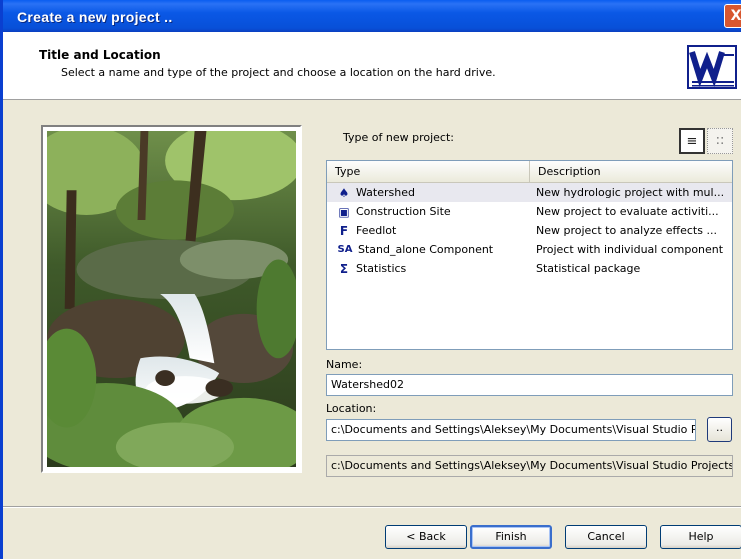 The width and height of the screenshot is (741, 559). What do you see at coordinates (351, 408) in the screenshot?
I see `location-label: Location:` at bounding box center [351, 408].